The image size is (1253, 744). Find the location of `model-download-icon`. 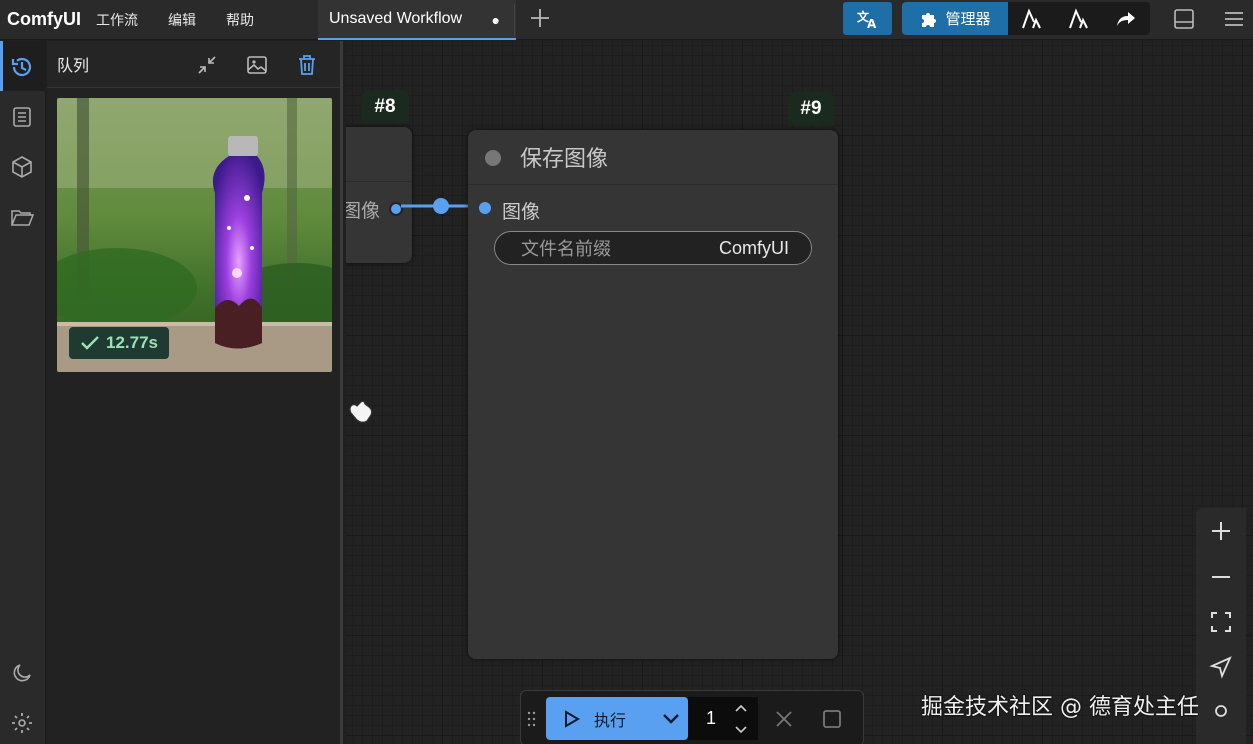

model-download-icon is located at coordinates (1031, 18).